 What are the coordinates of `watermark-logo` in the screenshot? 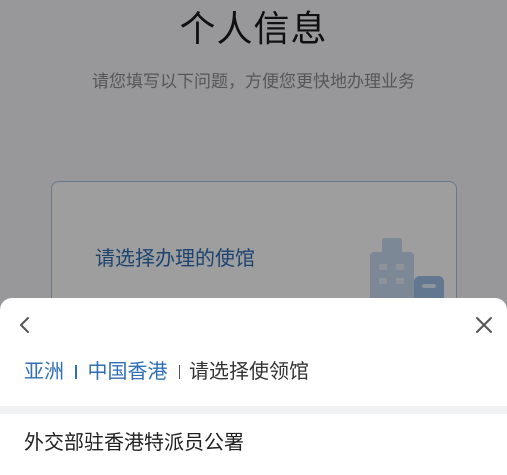 It's located at (36, 462).